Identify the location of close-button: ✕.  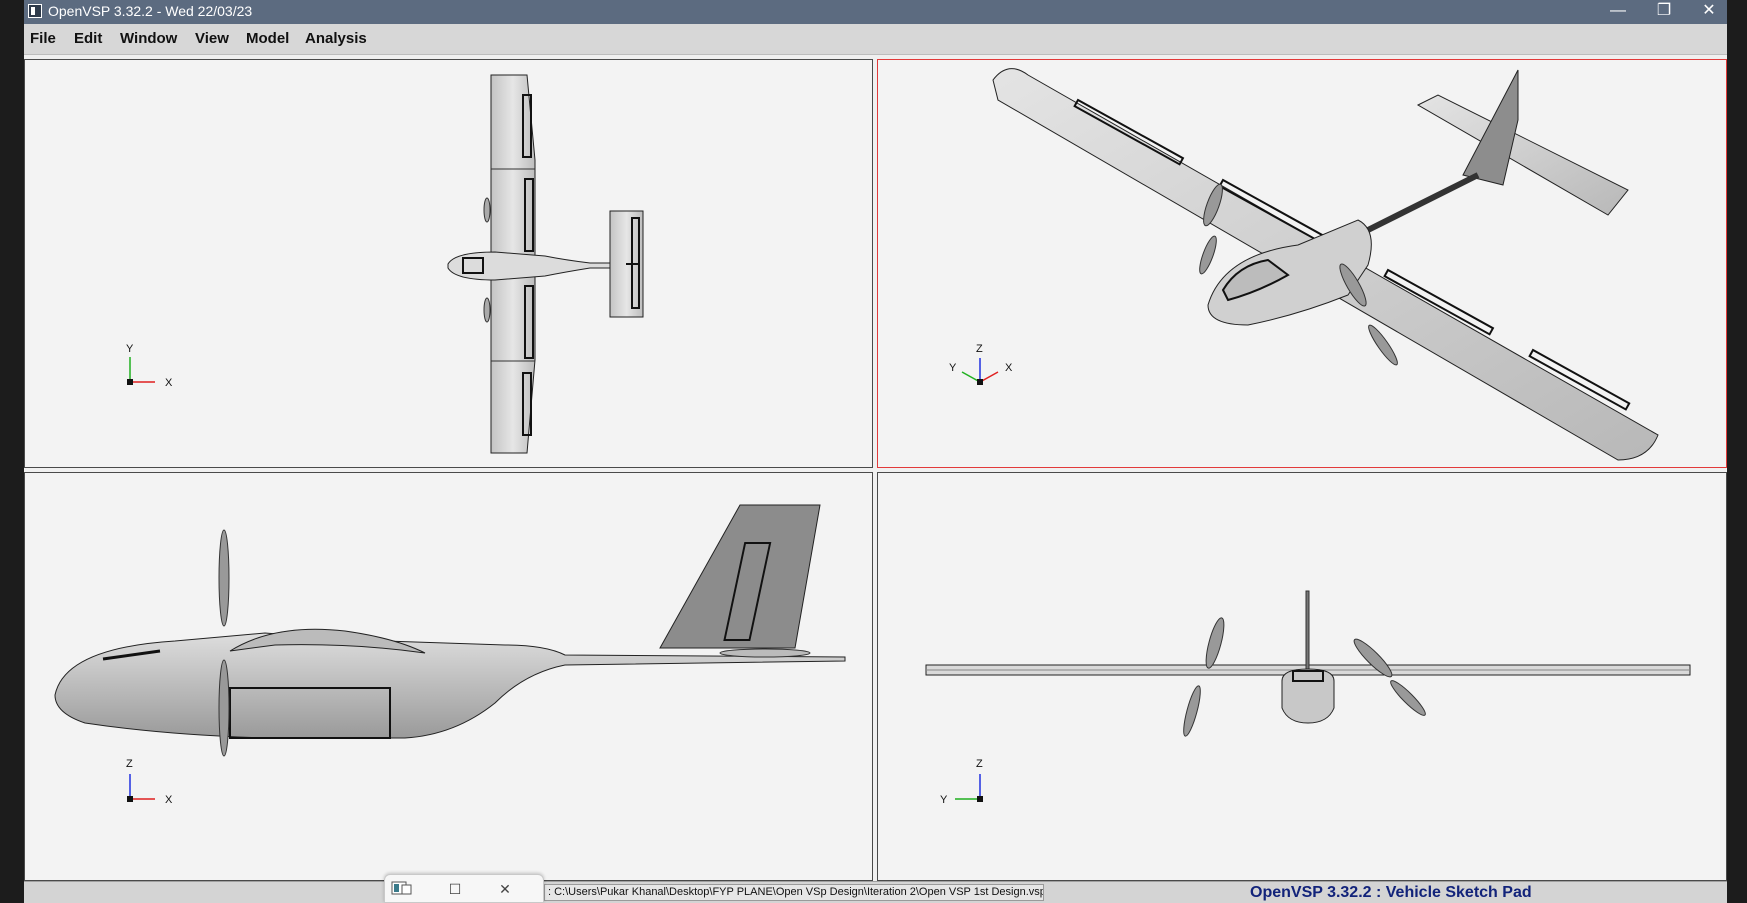
(1706, 12).